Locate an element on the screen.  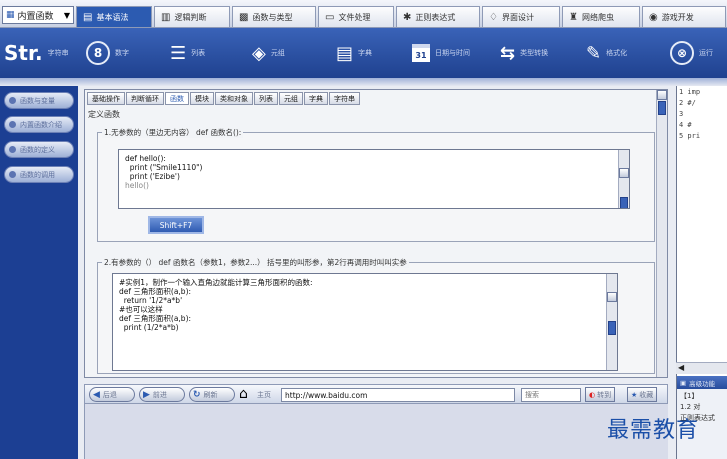
subtab-classes: 类和对象 is located at coordinates (234, 98).